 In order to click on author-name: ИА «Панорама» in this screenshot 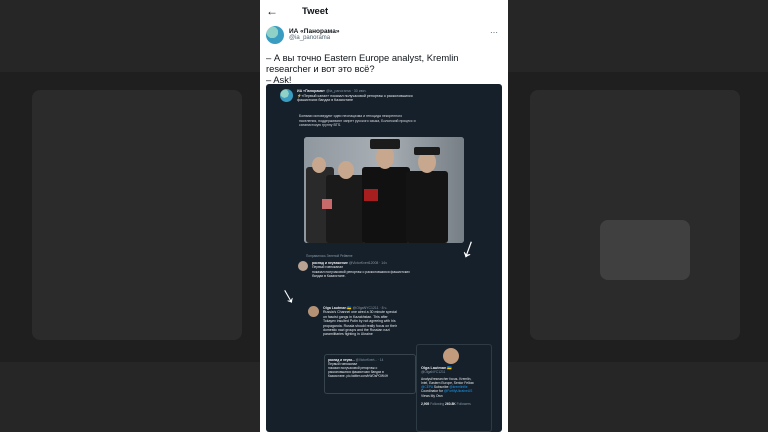, I will do `click(314, 31)`.